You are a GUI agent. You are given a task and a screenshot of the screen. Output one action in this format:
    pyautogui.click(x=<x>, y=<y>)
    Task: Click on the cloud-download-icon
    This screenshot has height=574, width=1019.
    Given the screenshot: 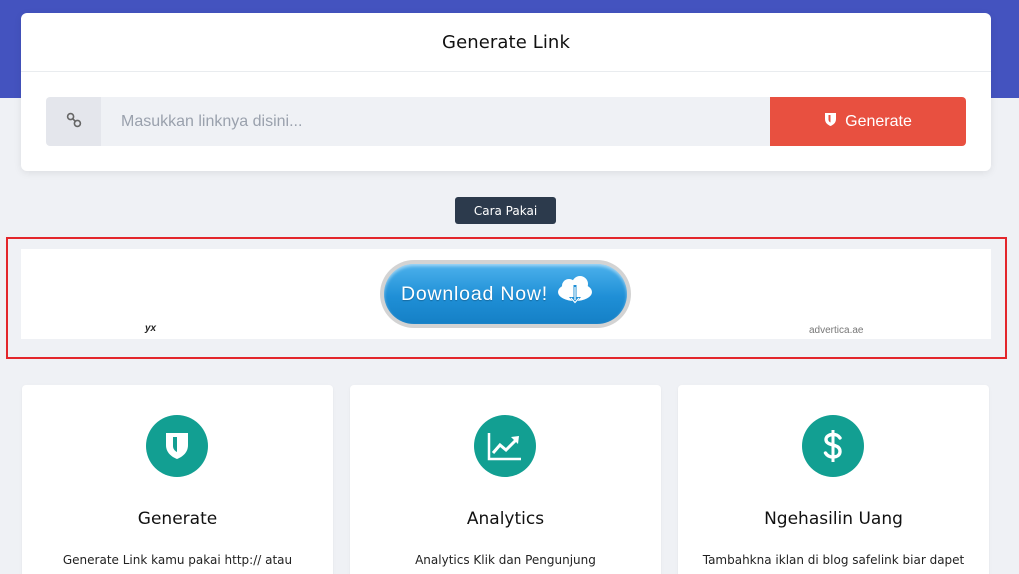 What is the action you would take?
    pyautogui.click(x=575, y=294)
    